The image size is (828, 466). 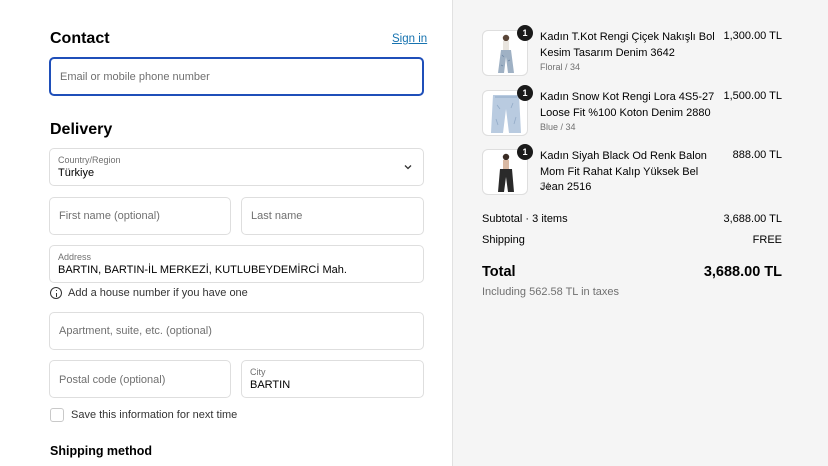 I want to click on item-price: 1,300.00 TL, so click(x=752, y=36).